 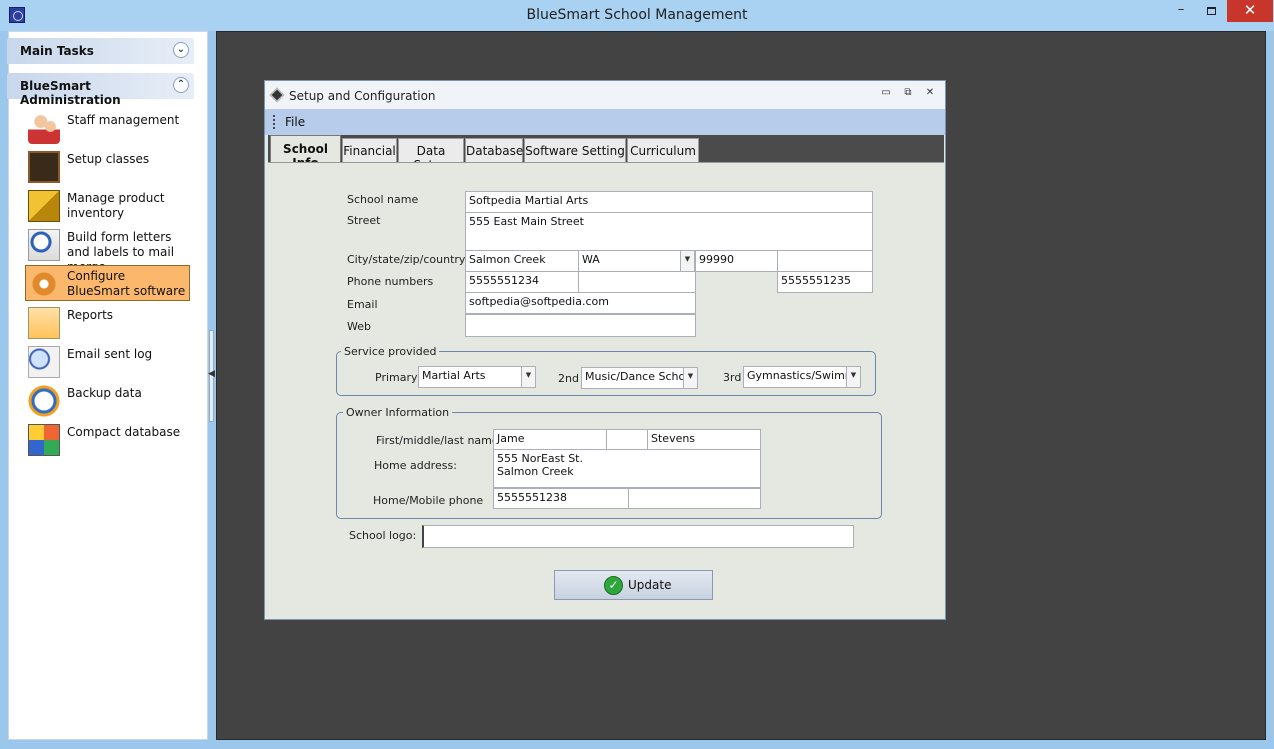 What do you see at coordinates (580, 303) in the screenshot?
I see `email-input: softpedia@softpedia.com` at bounding box center [580, 303].